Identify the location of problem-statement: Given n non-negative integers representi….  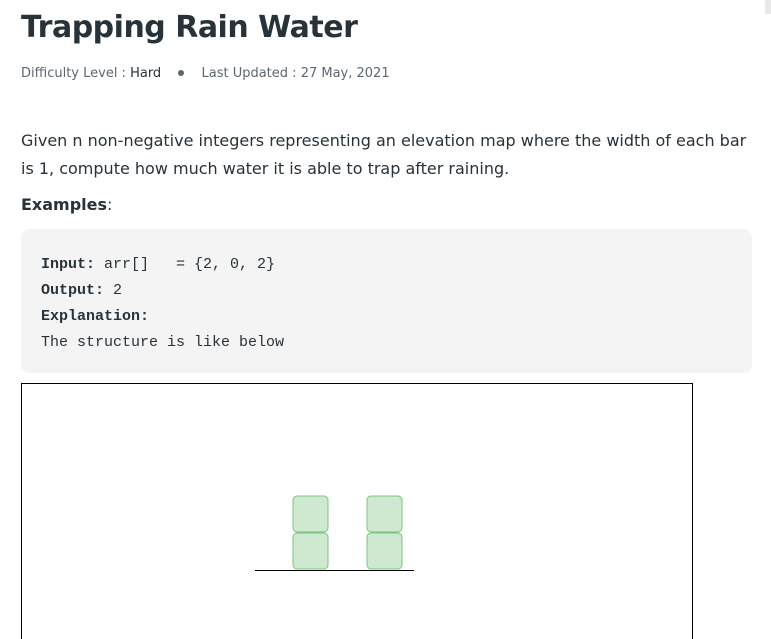
(384, 154).